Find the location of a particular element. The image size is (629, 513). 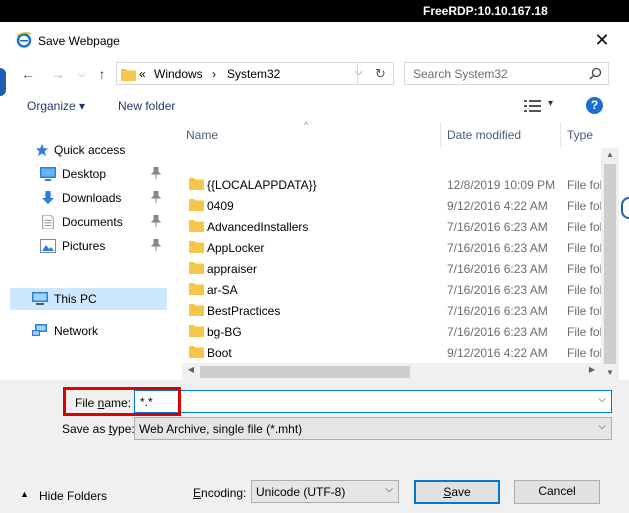

column-header-name: Name is located at coordinates (312, 135).